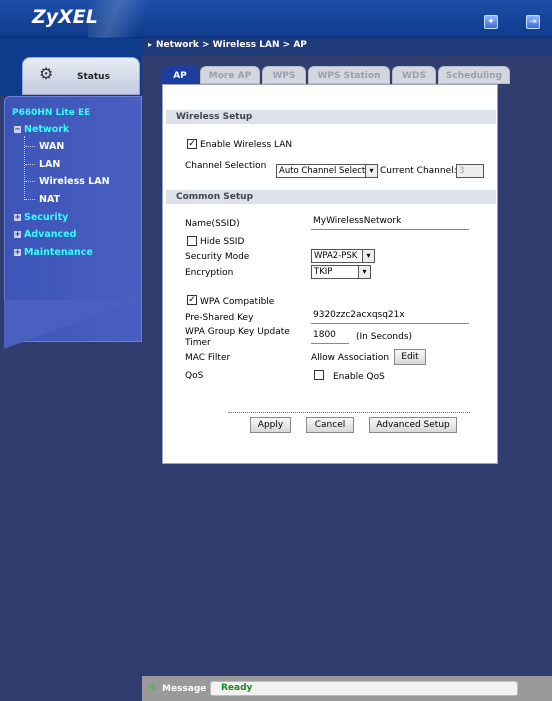 The height and width of the screenshot is (701, 552). Describe the element at coordinates (217, 257) in the screenshot. I see `security-mode-label: Security Mode` at that location.